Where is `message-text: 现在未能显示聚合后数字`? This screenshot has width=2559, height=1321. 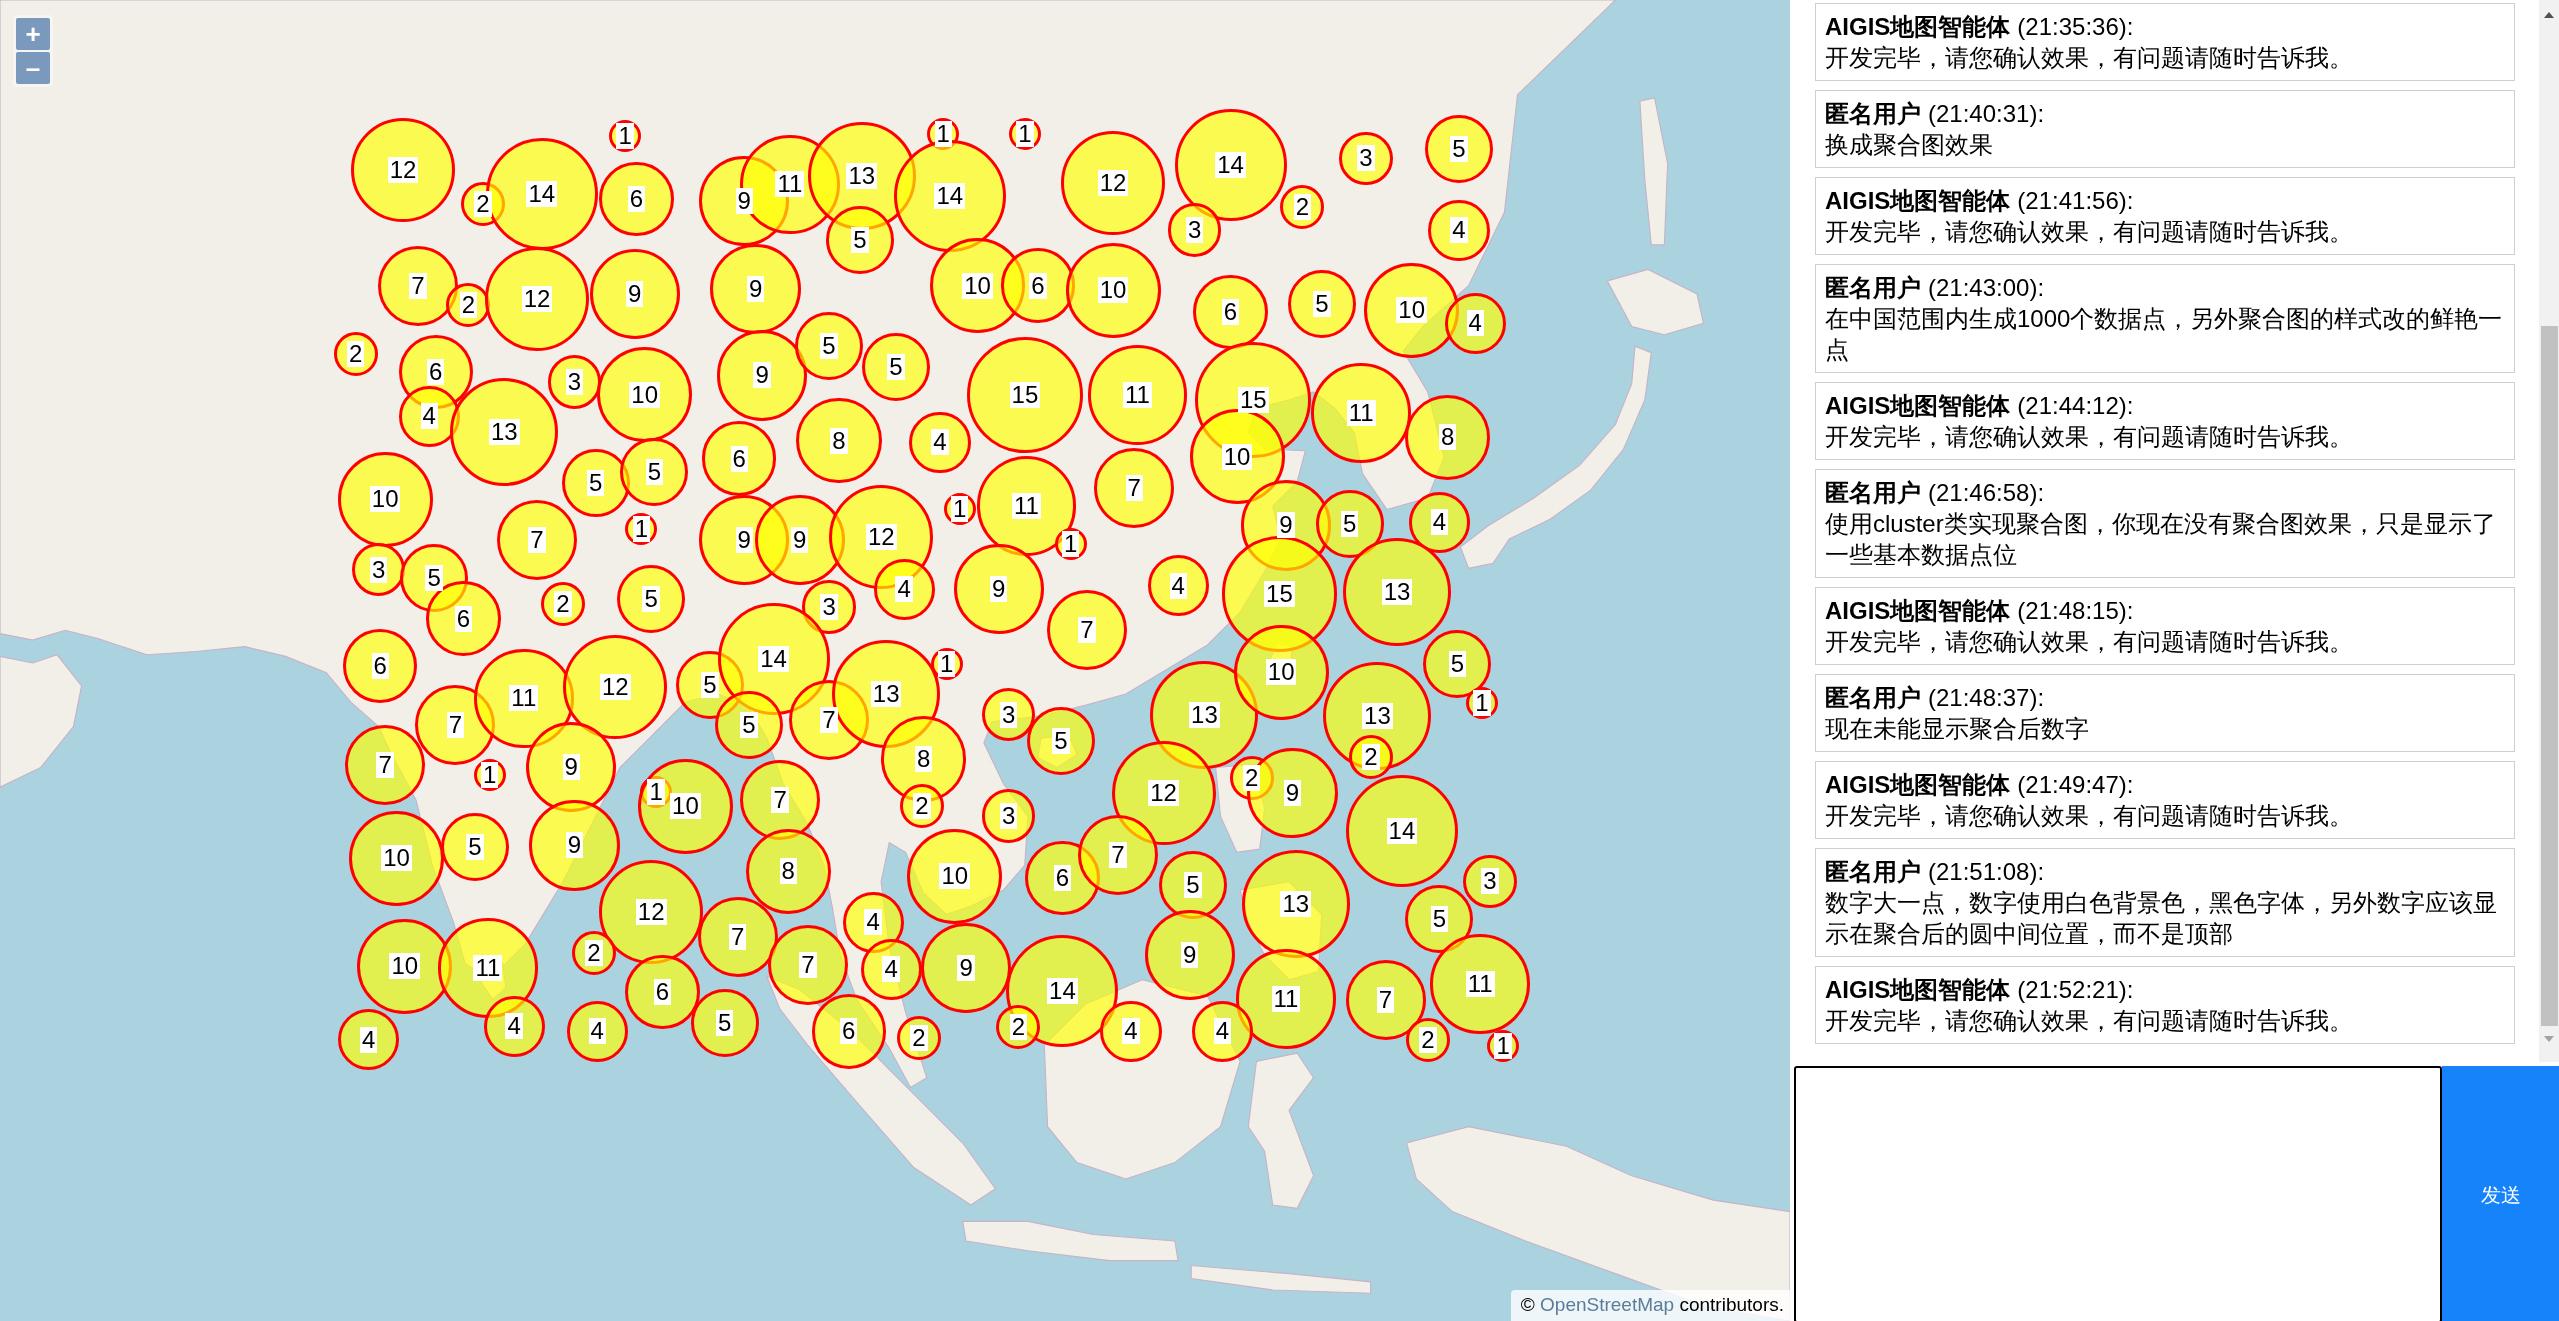 message-text: 现在未能显示聚合后数字 is located at coordinates (1957, 729).